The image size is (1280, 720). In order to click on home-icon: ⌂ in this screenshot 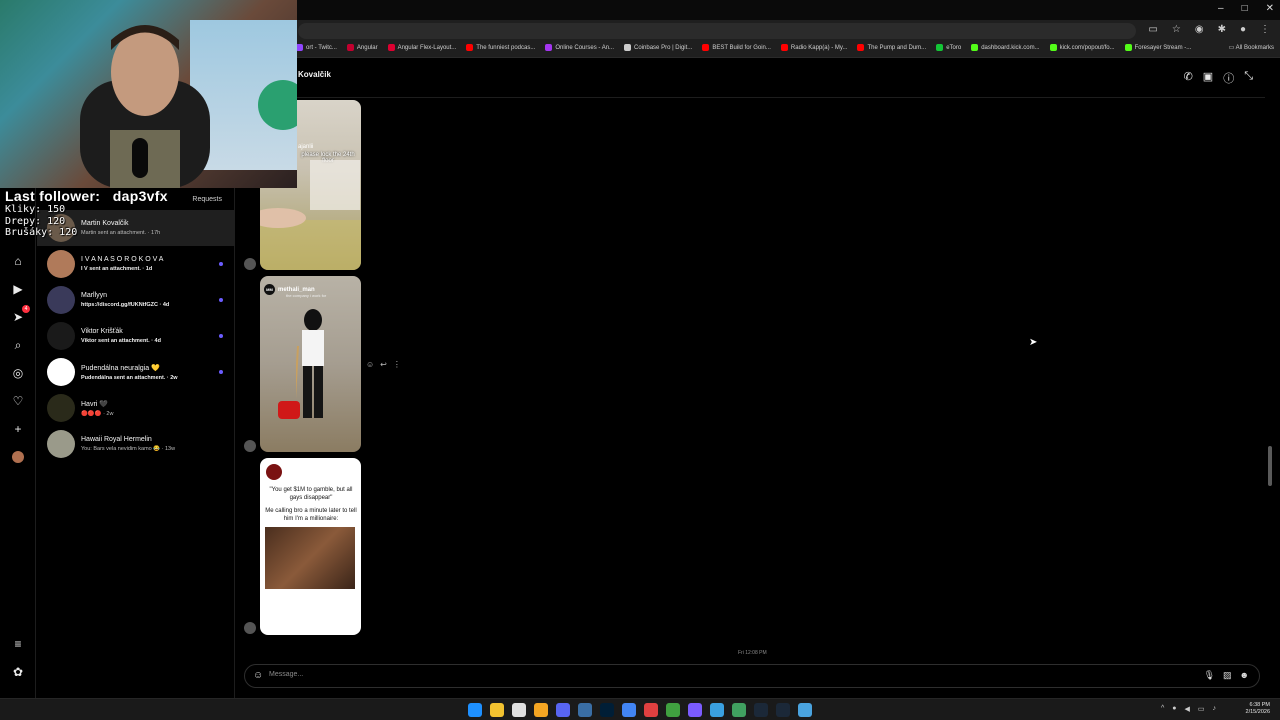, I will do `click(18, 261)`.